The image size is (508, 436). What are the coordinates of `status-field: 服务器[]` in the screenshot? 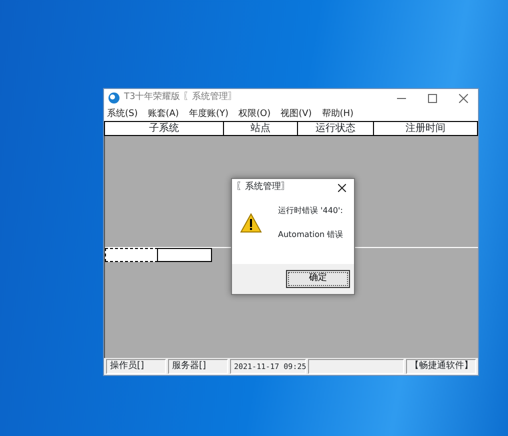 It's located at (198, 366).